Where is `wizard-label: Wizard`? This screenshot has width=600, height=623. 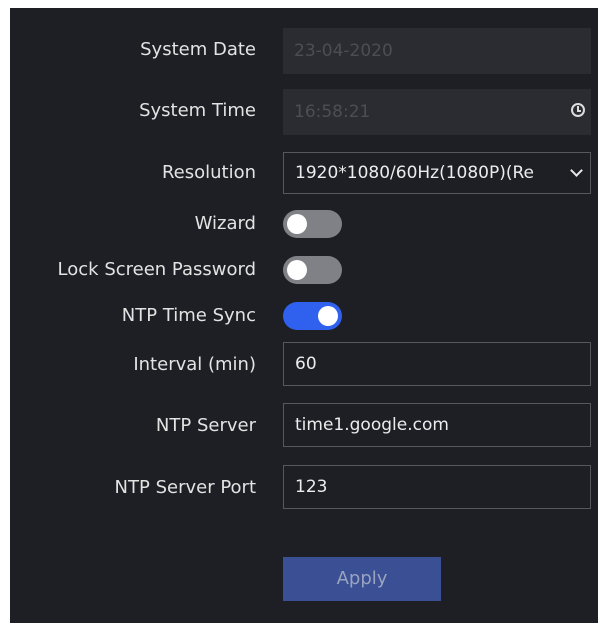
wizard-label: Wizard is located at coordinates (225, 223).